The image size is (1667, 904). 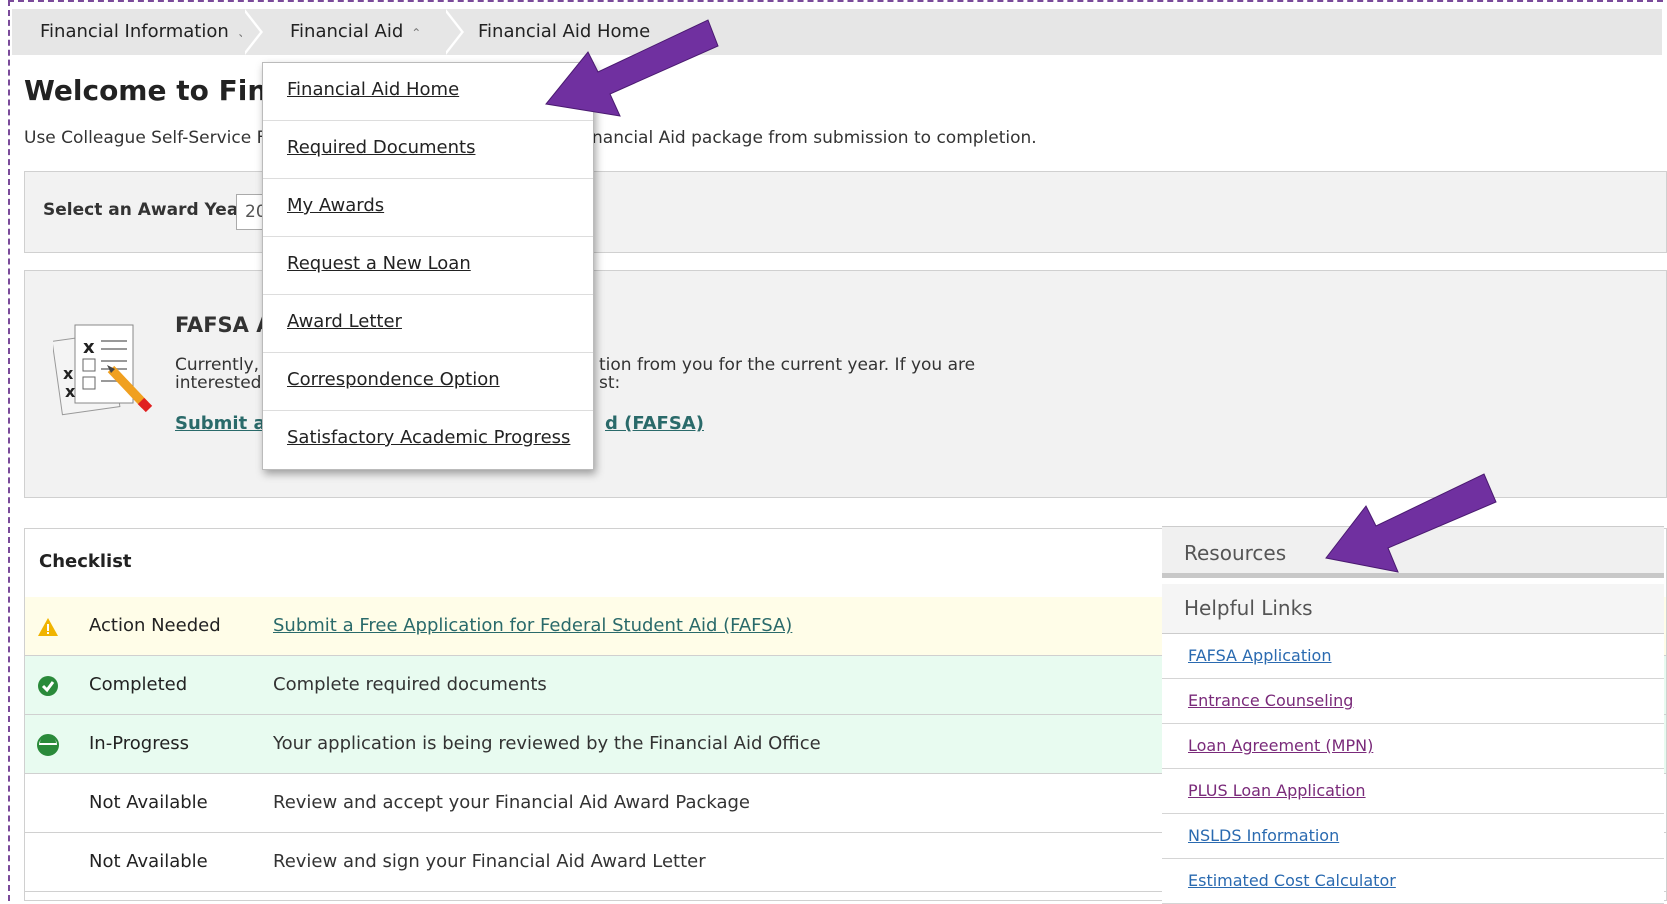 I want to click on helpful-links-header: Helpful Links, so click(x=1413, y=609).